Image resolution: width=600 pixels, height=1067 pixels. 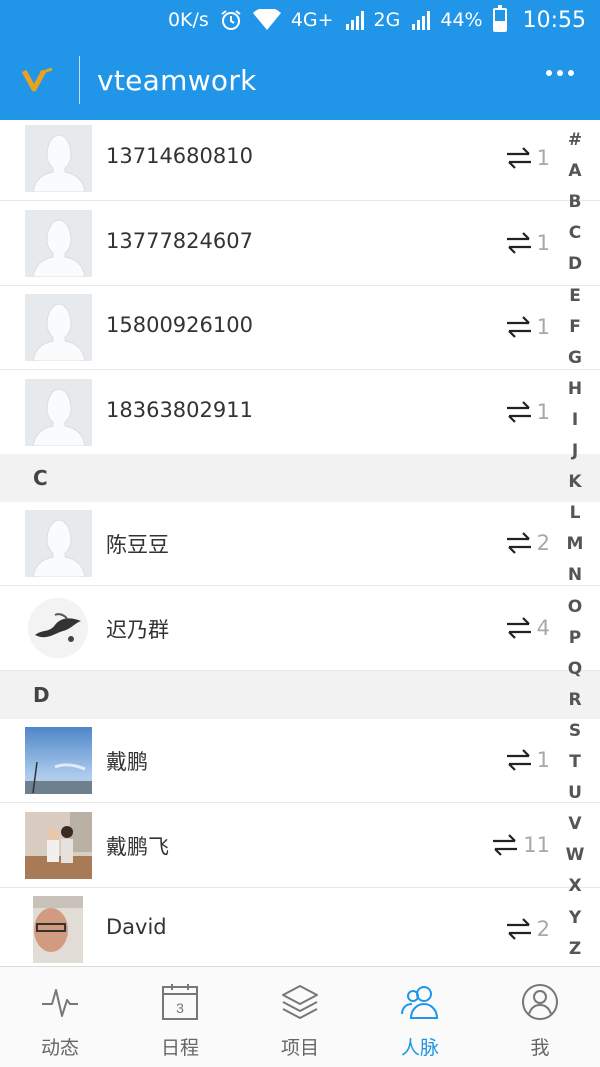 I want to click on app-bar: vteamwork, so click(x=300, y=80).